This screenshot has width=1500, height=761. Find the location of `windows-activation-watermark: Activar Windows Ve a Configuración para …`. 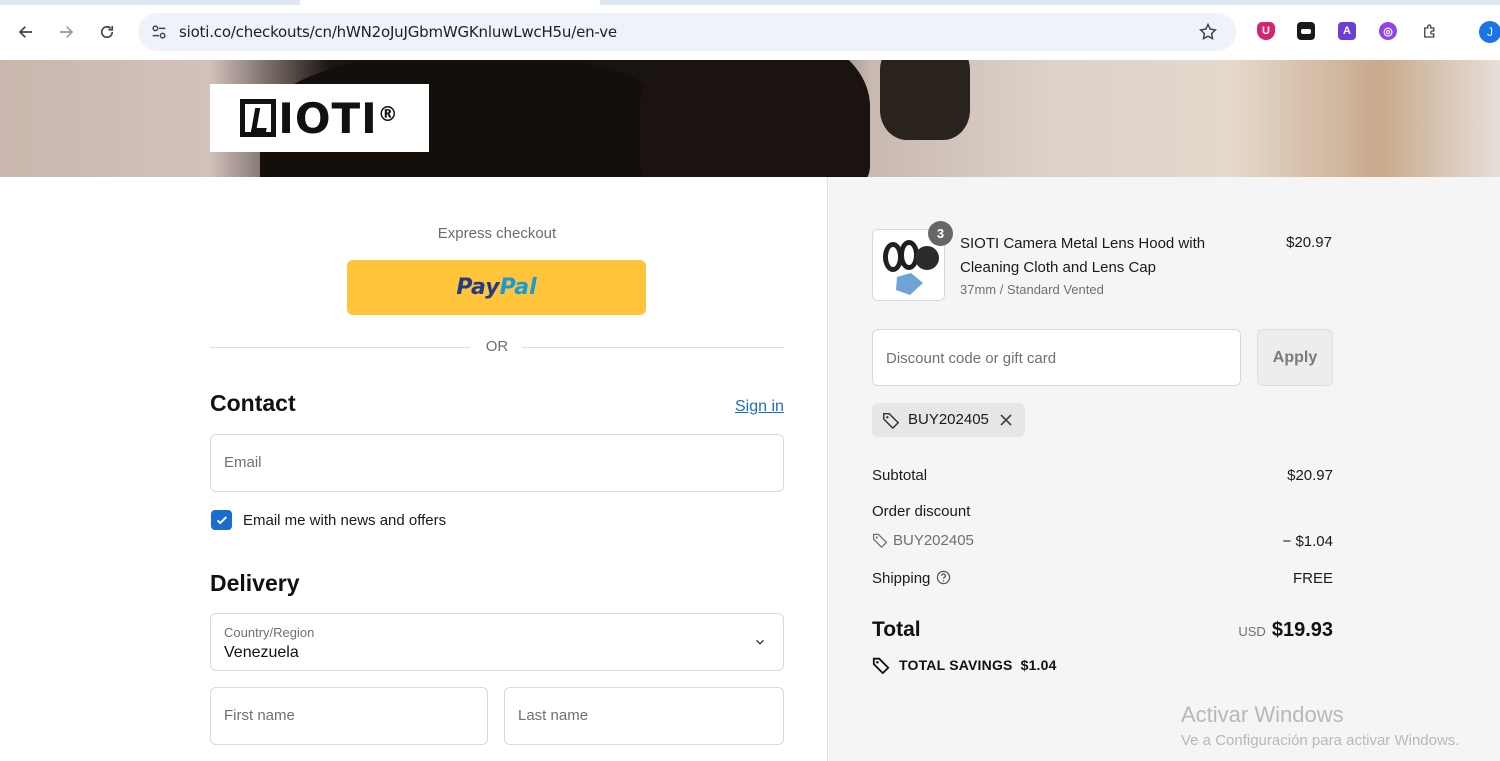

windows-activation-watermark: Activar Windows Ve a Configuración para … is located at coordinates (1320, 725).